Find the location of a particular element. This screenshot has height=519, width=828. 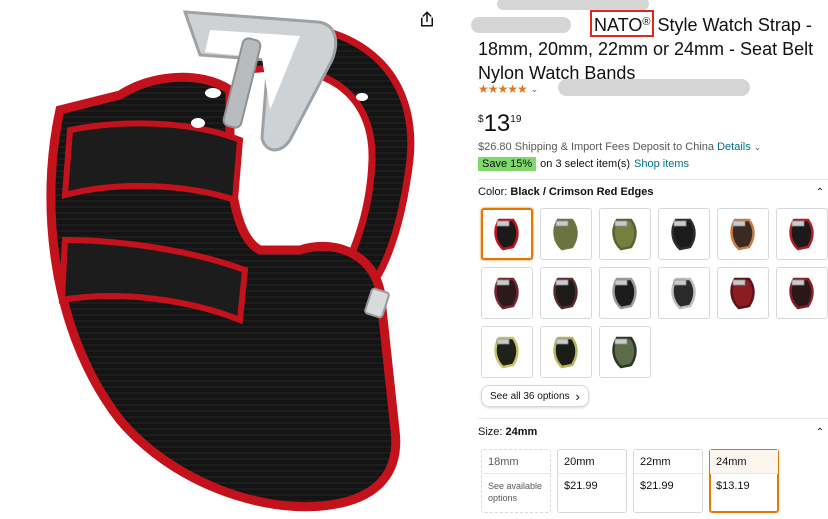

size-option-24mm: 24mm $13.19 is located at coordinates (744, 481).